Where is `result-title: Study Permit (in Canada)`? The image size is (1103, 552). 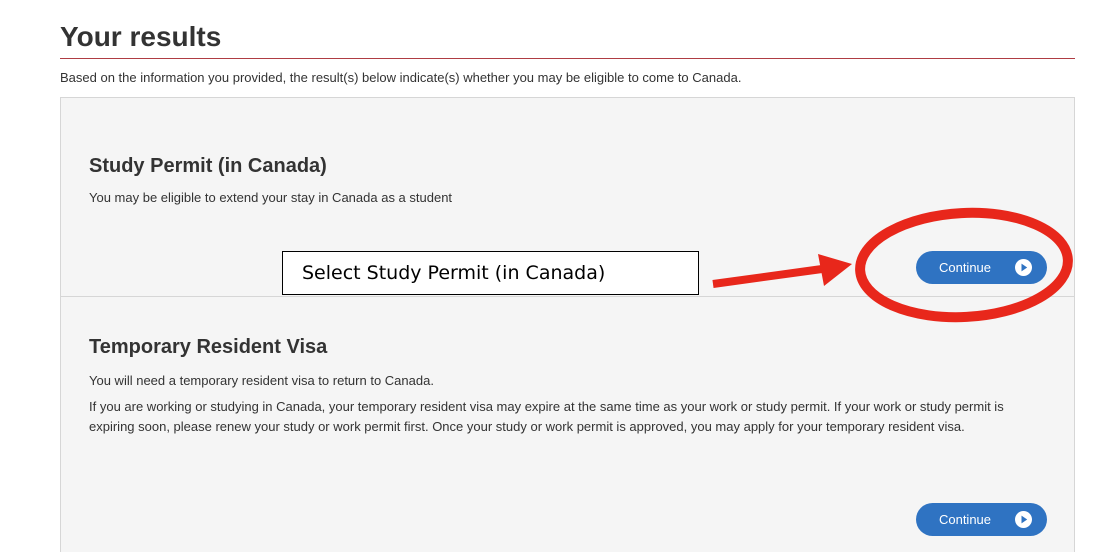
result-title: Study Permit (in Canada) is located at coordinates (208, 166).